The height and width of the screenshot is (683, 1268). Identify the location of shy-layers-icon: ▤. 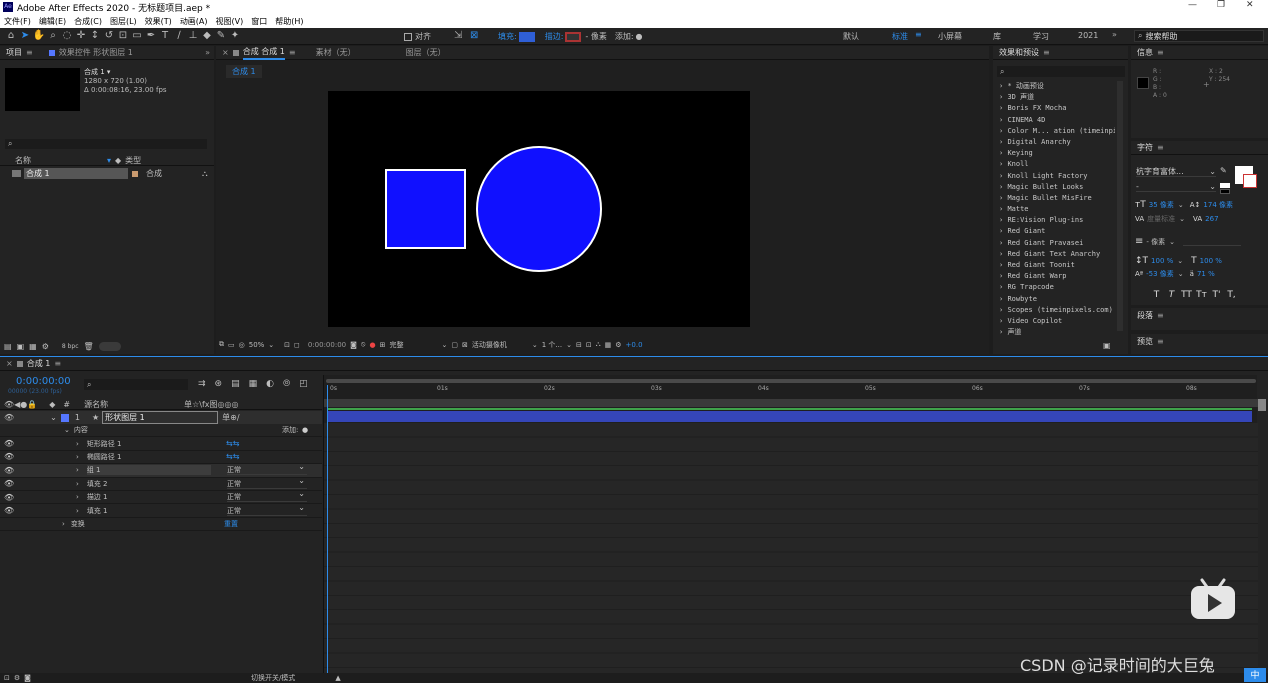
(235, 384).